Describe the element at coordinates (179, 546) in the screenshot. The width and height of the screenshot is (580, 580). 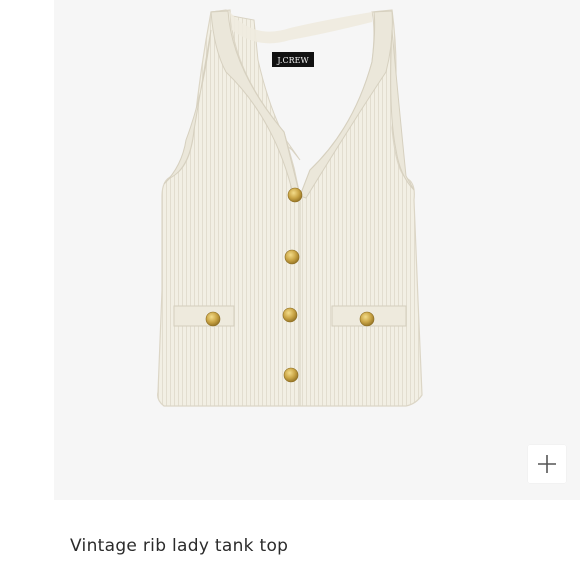
I see `product-title: Vintage rib lady tank top` at that location.